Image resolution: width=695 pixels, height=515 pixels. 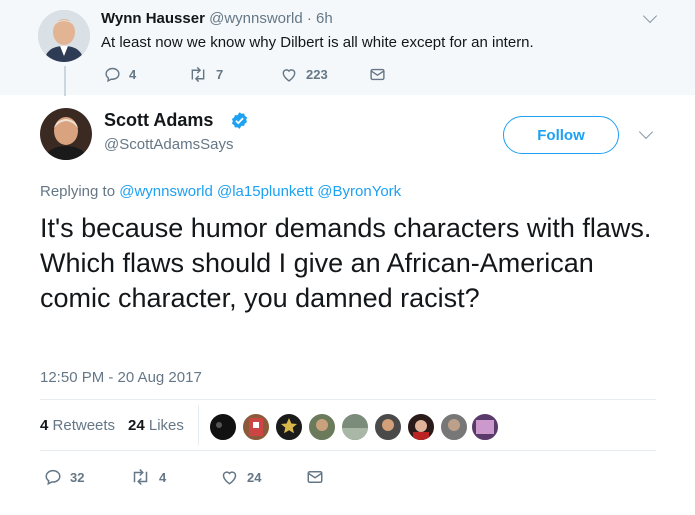 I want to click on verified-badge-icon, so click(x=239, y=120).